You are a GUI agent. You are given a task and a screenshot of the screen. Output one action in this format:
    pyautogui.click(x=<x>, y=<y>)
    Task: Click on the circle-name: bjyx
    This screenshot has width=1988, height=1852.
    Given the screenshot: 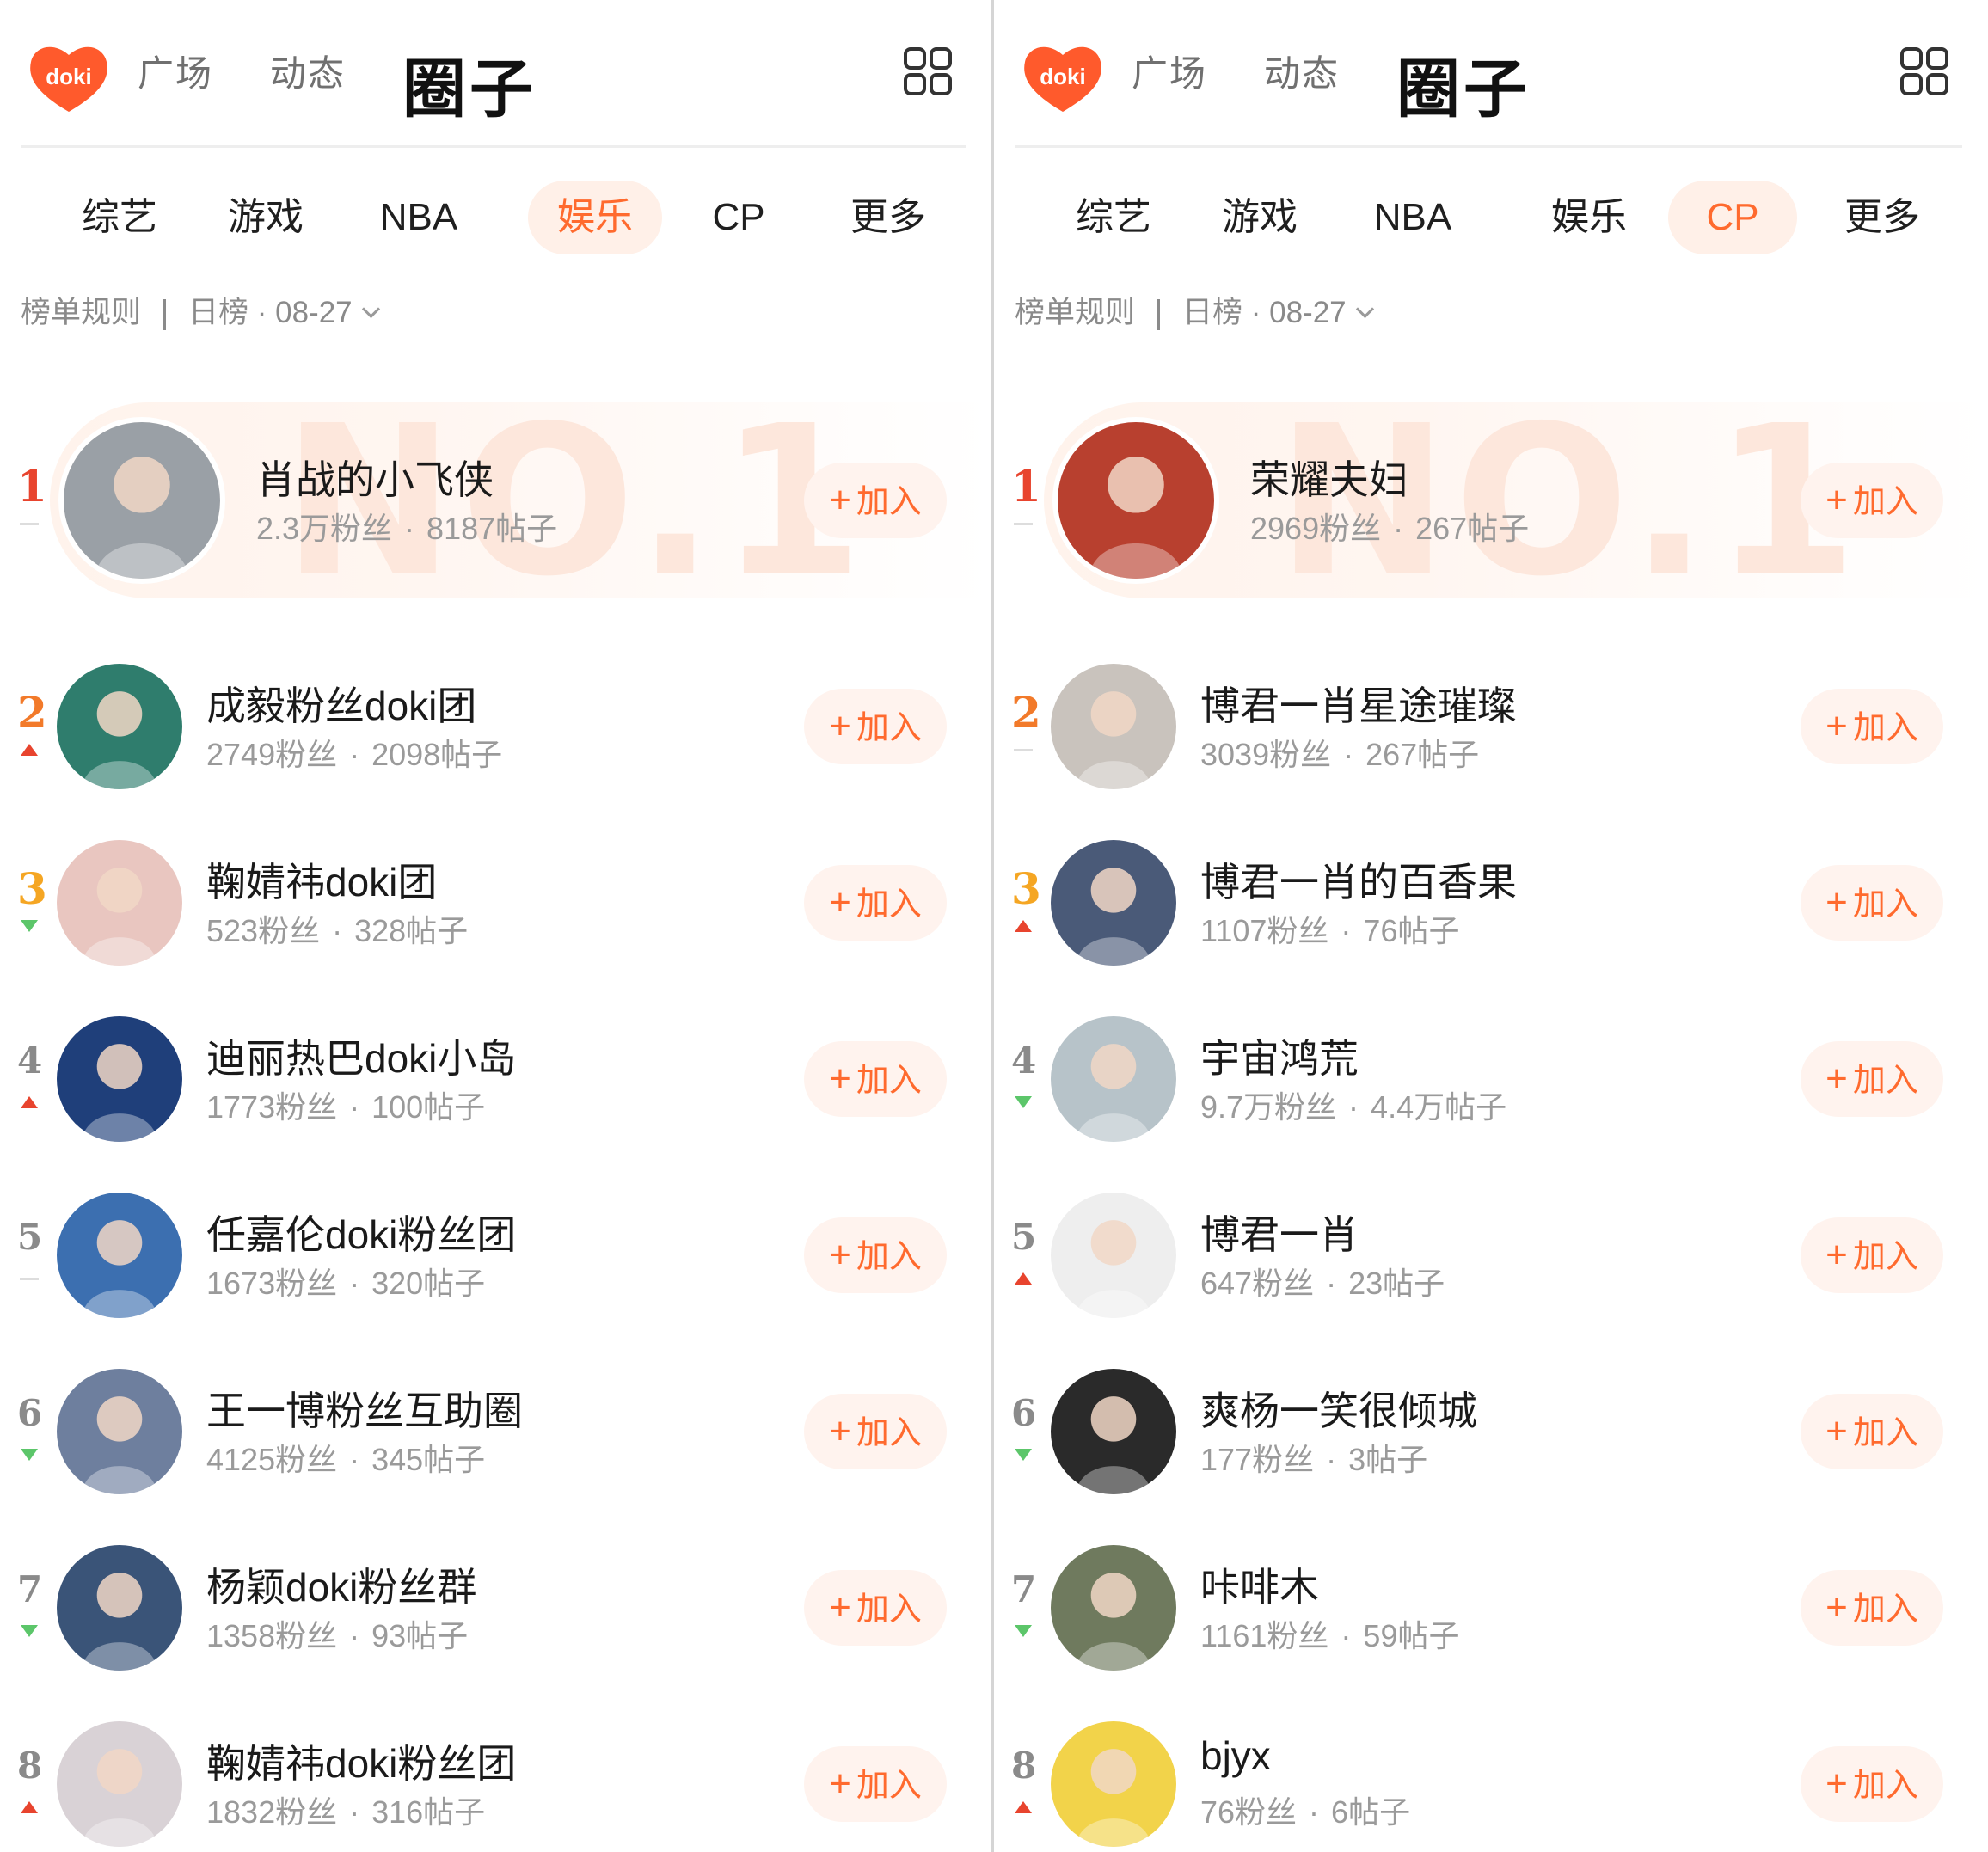 What is the action you would take?
    pyautogui.click(x=1235, y=1755)
    